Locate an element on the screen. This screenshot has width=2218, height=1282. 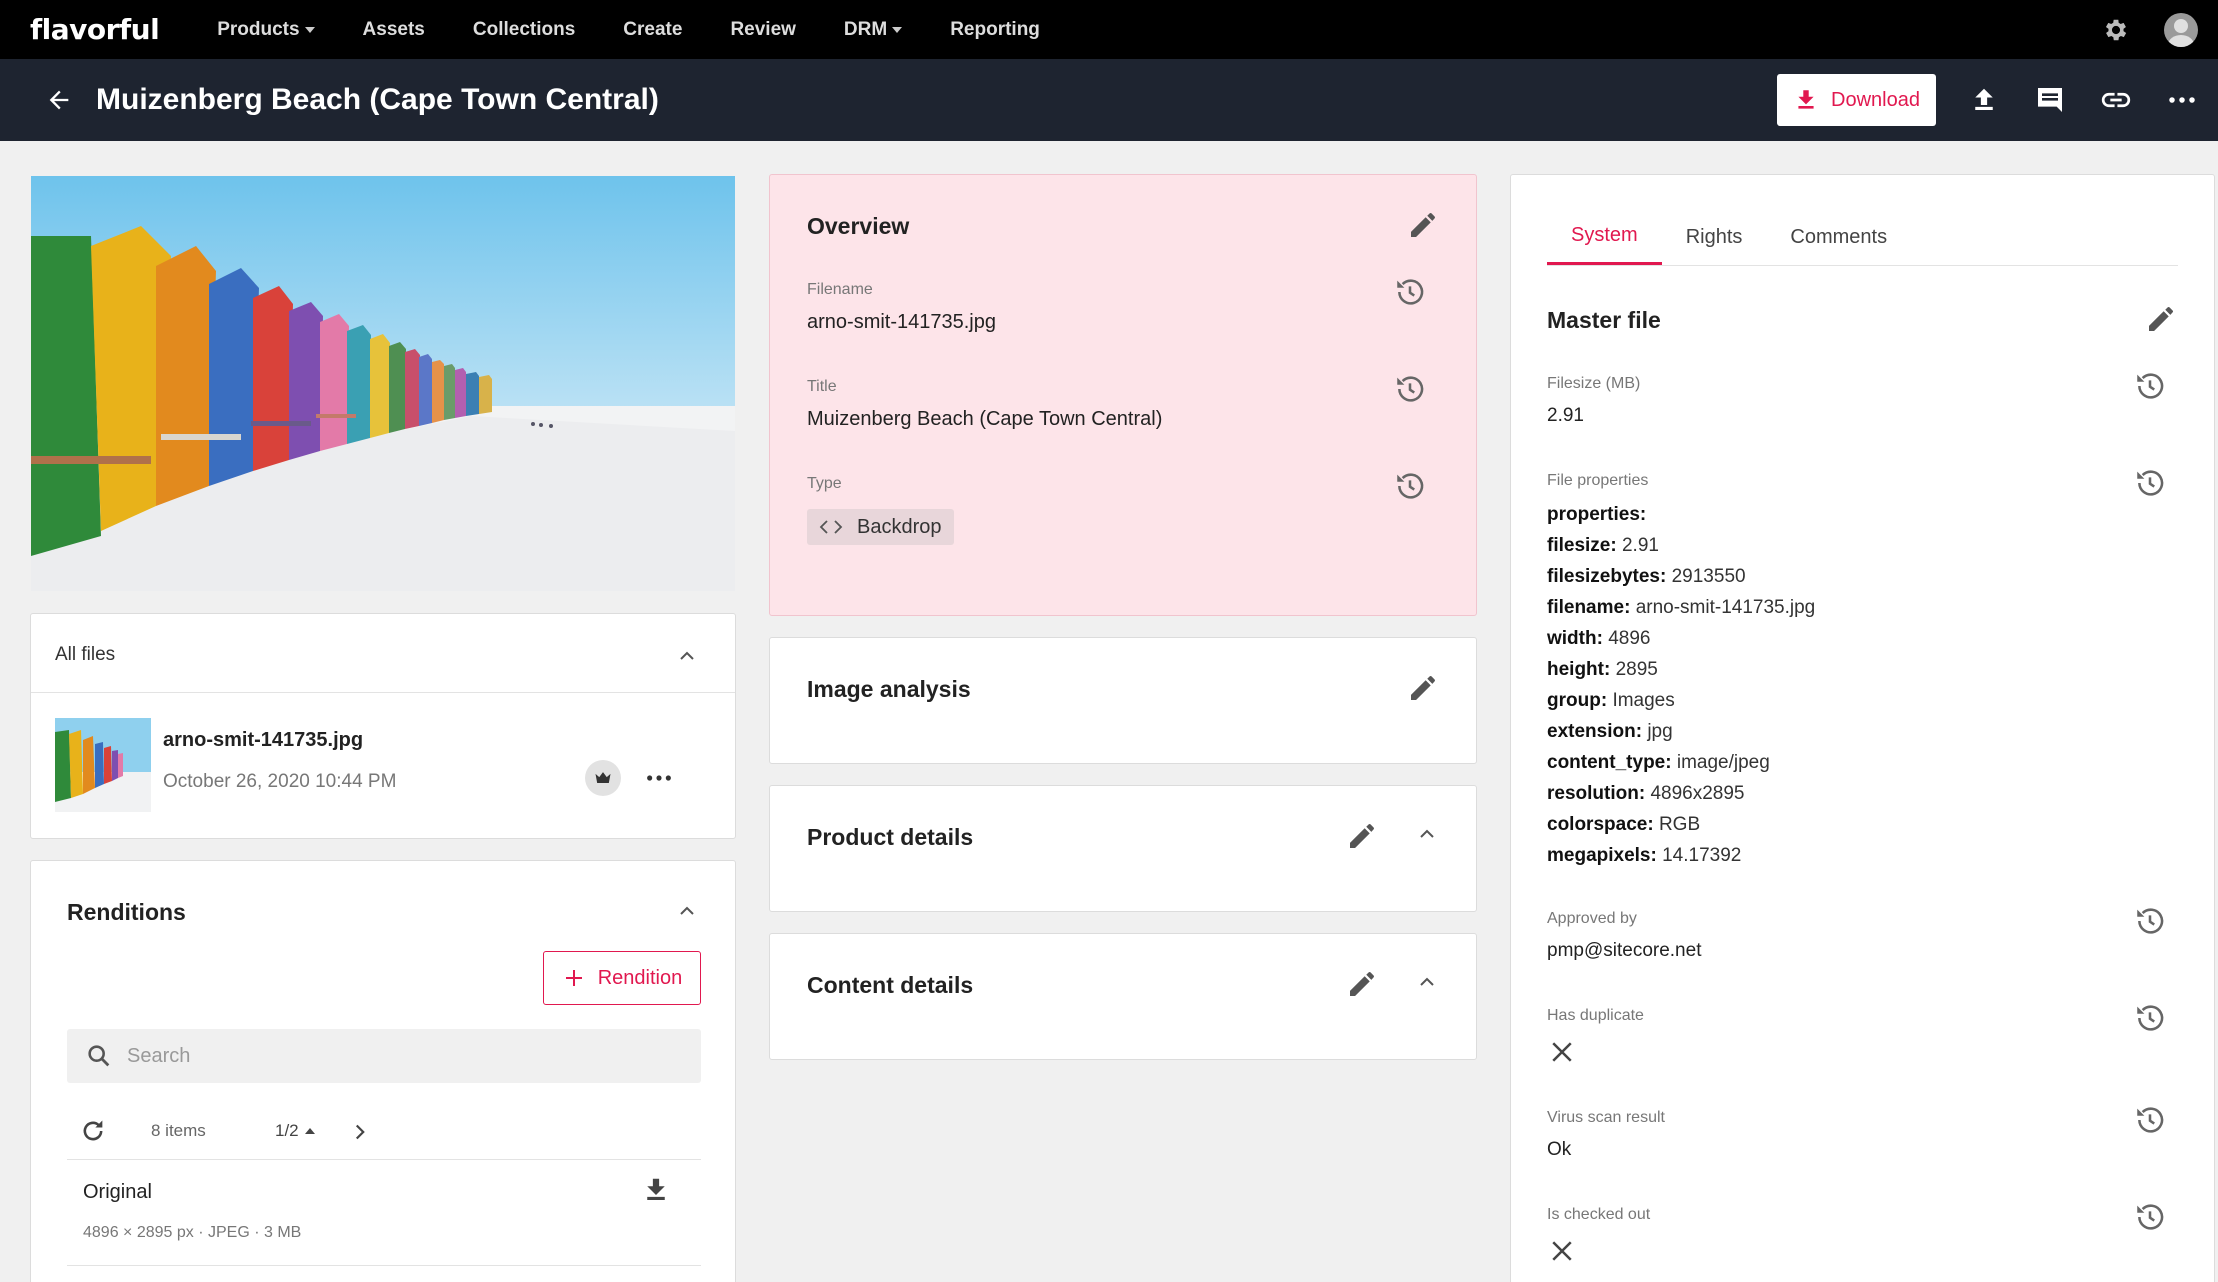
rendition-row: Original 4896 × 2895 px · JPEG · 3 MB is located at coordinates (384, 1214).